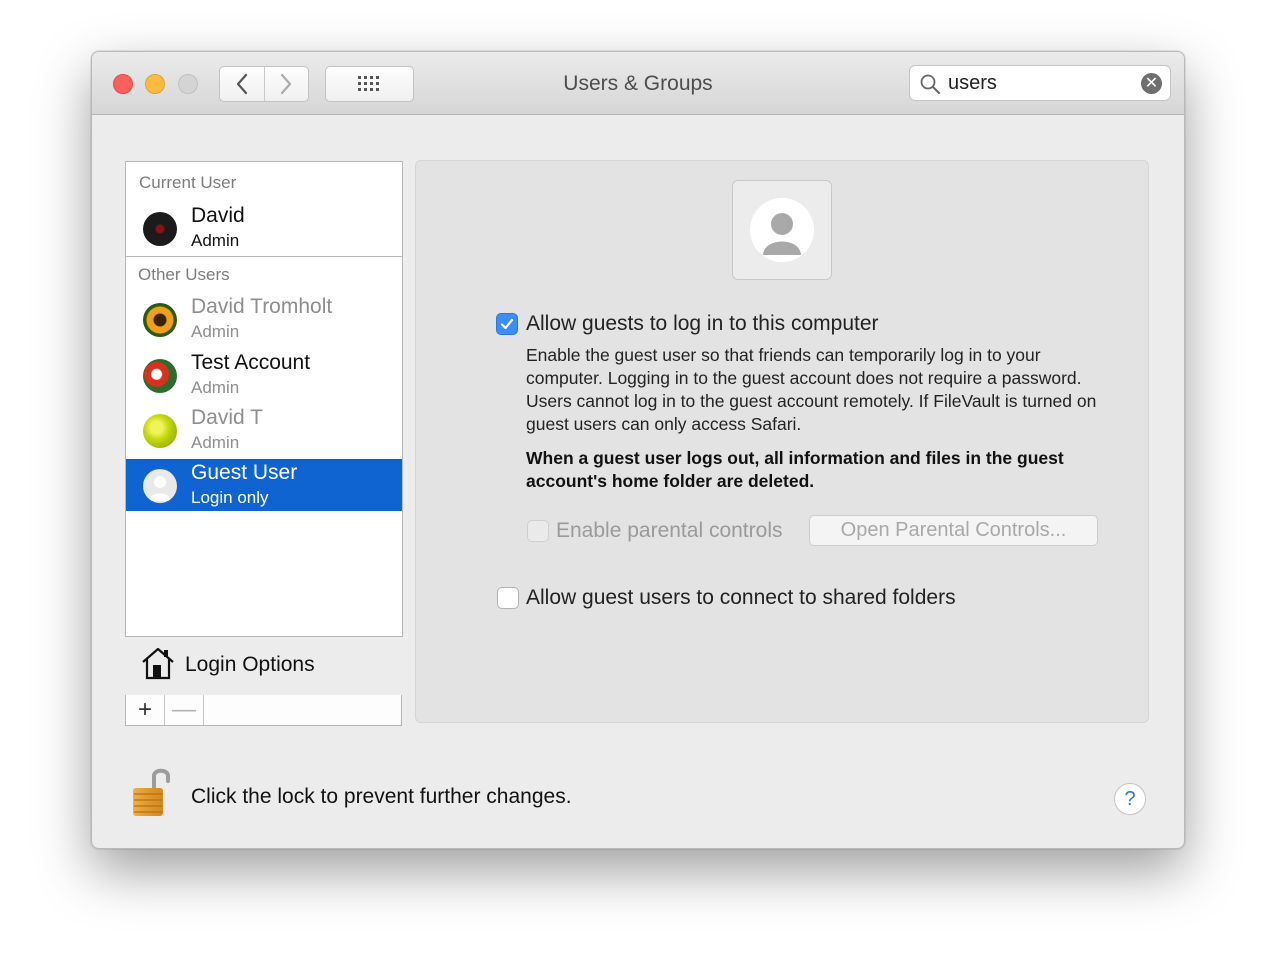 The height and width of the screenshot is (979, 1275). What do you see at coordinates (1130, 799) in the screenshot?
I see `help-button: ?` at bounding box center [1130, 799].